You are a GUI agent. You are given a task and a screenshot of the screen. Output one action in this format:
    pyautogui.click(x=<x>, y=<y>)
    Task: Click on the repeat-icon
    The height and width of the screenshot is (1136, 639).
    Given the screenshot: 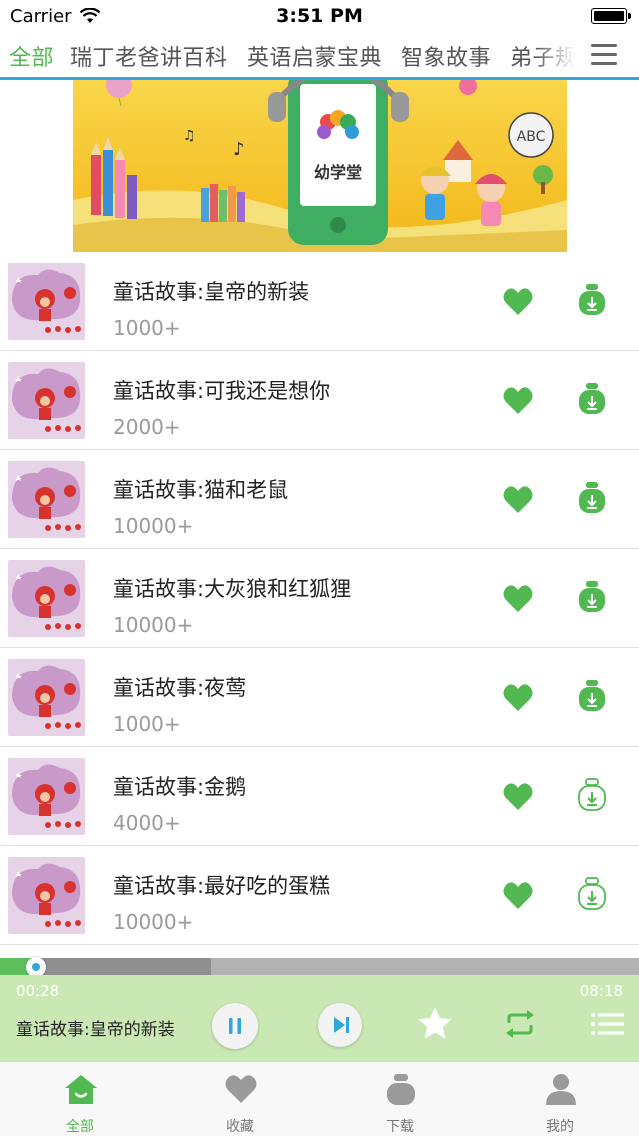 What is the action you would take?
    pyautogui.click(x=520, y=1024)
    